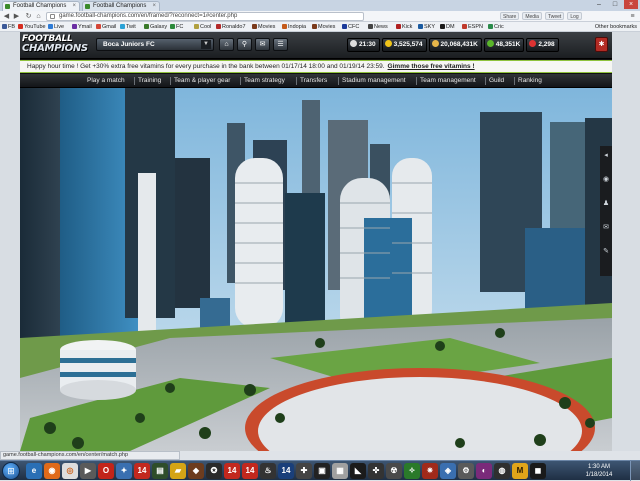 The width and height of the screenshot is (640, 481). What do you see at coordinates (196, 471) in the screenshot?
I see `game-icon: ◆` at bounding box center [196, 471].